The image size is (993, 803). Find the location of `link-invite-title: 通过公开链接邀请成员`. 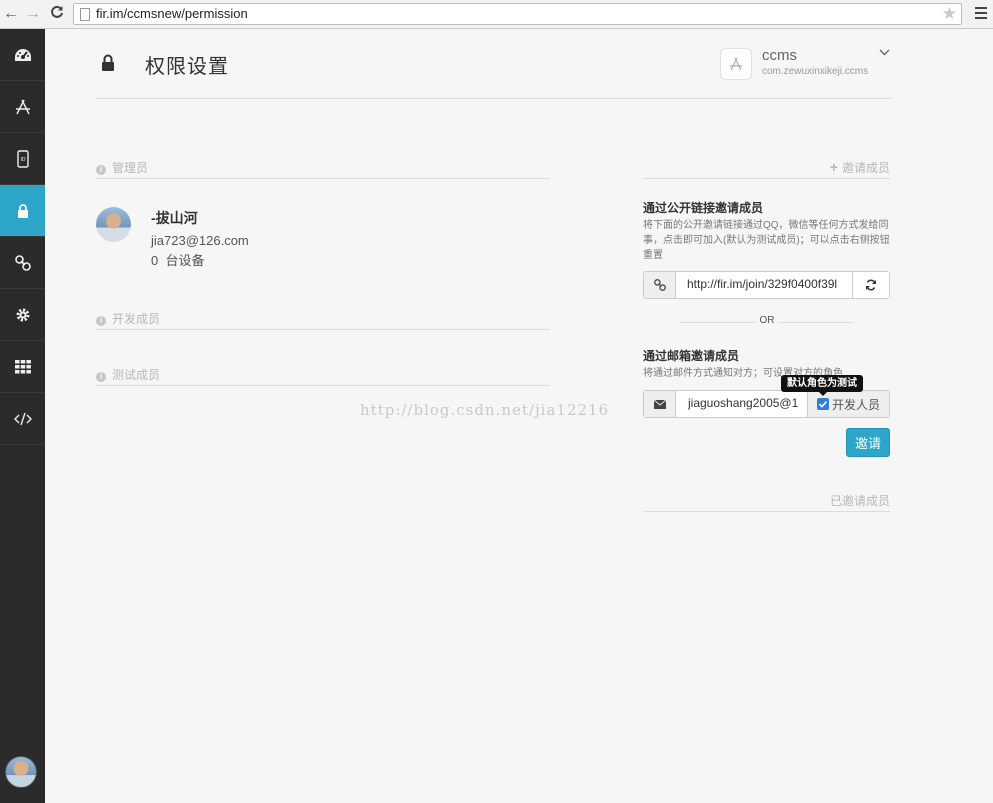

link-invite-title: 通过公开链接邀请成员 is located at coordinates (703, 208).